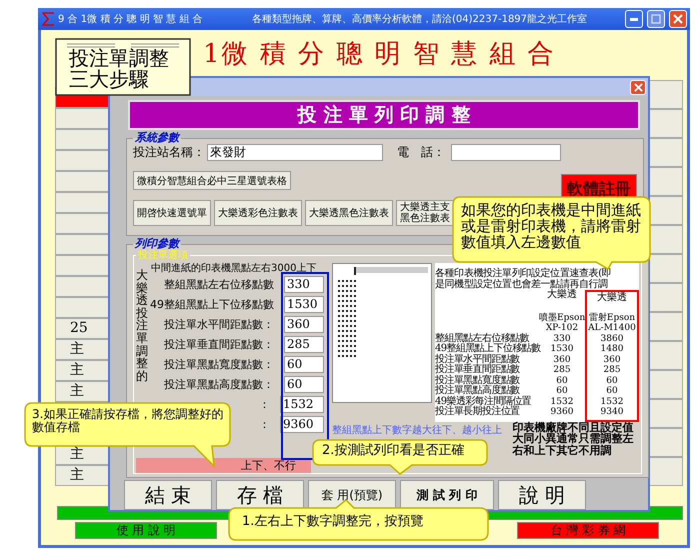 Image resolution: width=700 pixels, height=550 pixels. I want to click on input-field, so click(506, 152).